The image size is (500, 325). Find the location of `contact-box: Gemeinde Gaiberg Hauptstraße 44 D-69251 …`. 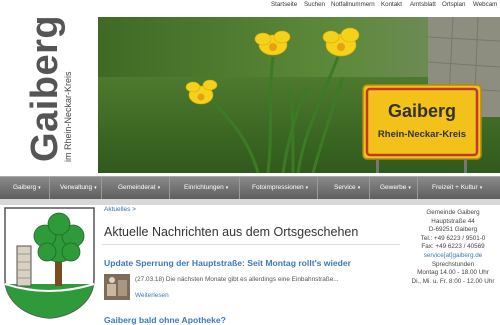

contact-box: Gemeinde Gaiberg Hauptstraße 44 D-69251 … is located at coordinates (453, 263).